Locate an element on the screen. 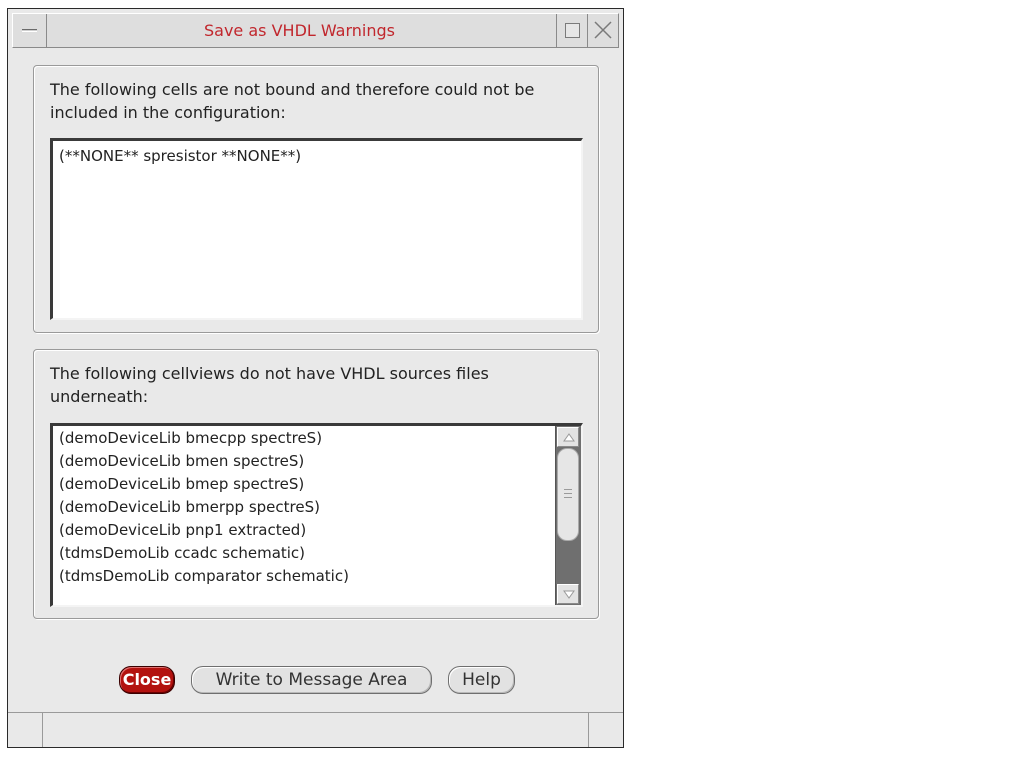 This screenshot has width=1013, height=758. maximize-icon is located at coordinates (572, 30).